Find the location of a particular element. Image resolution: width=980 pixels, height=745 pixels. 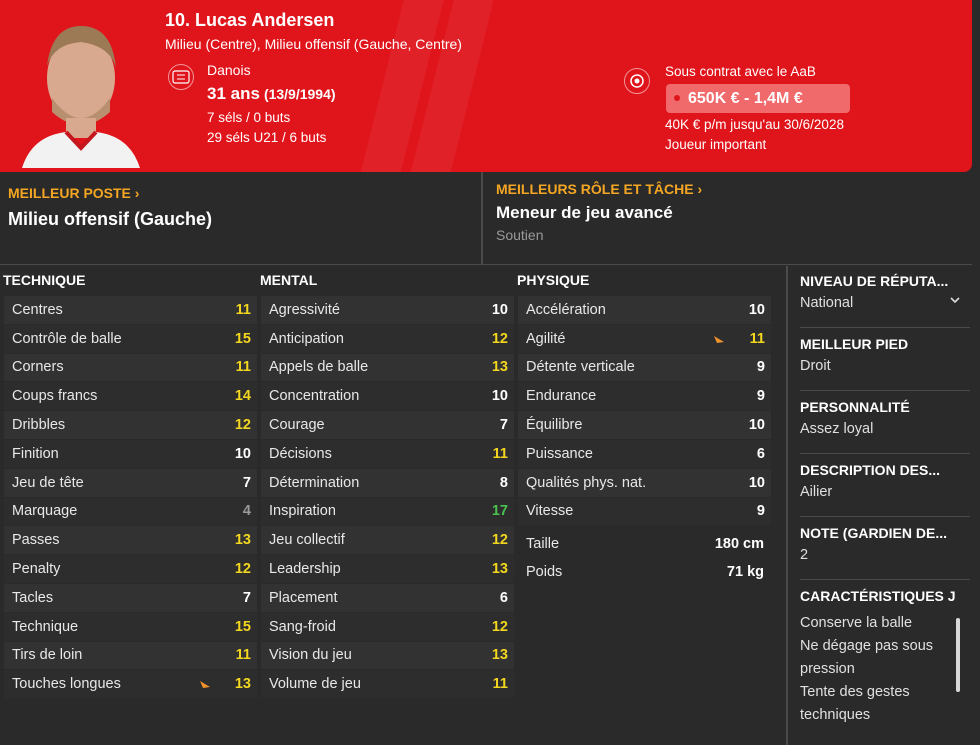

attribute-label: Agilité is located at coordinates (546, 338).